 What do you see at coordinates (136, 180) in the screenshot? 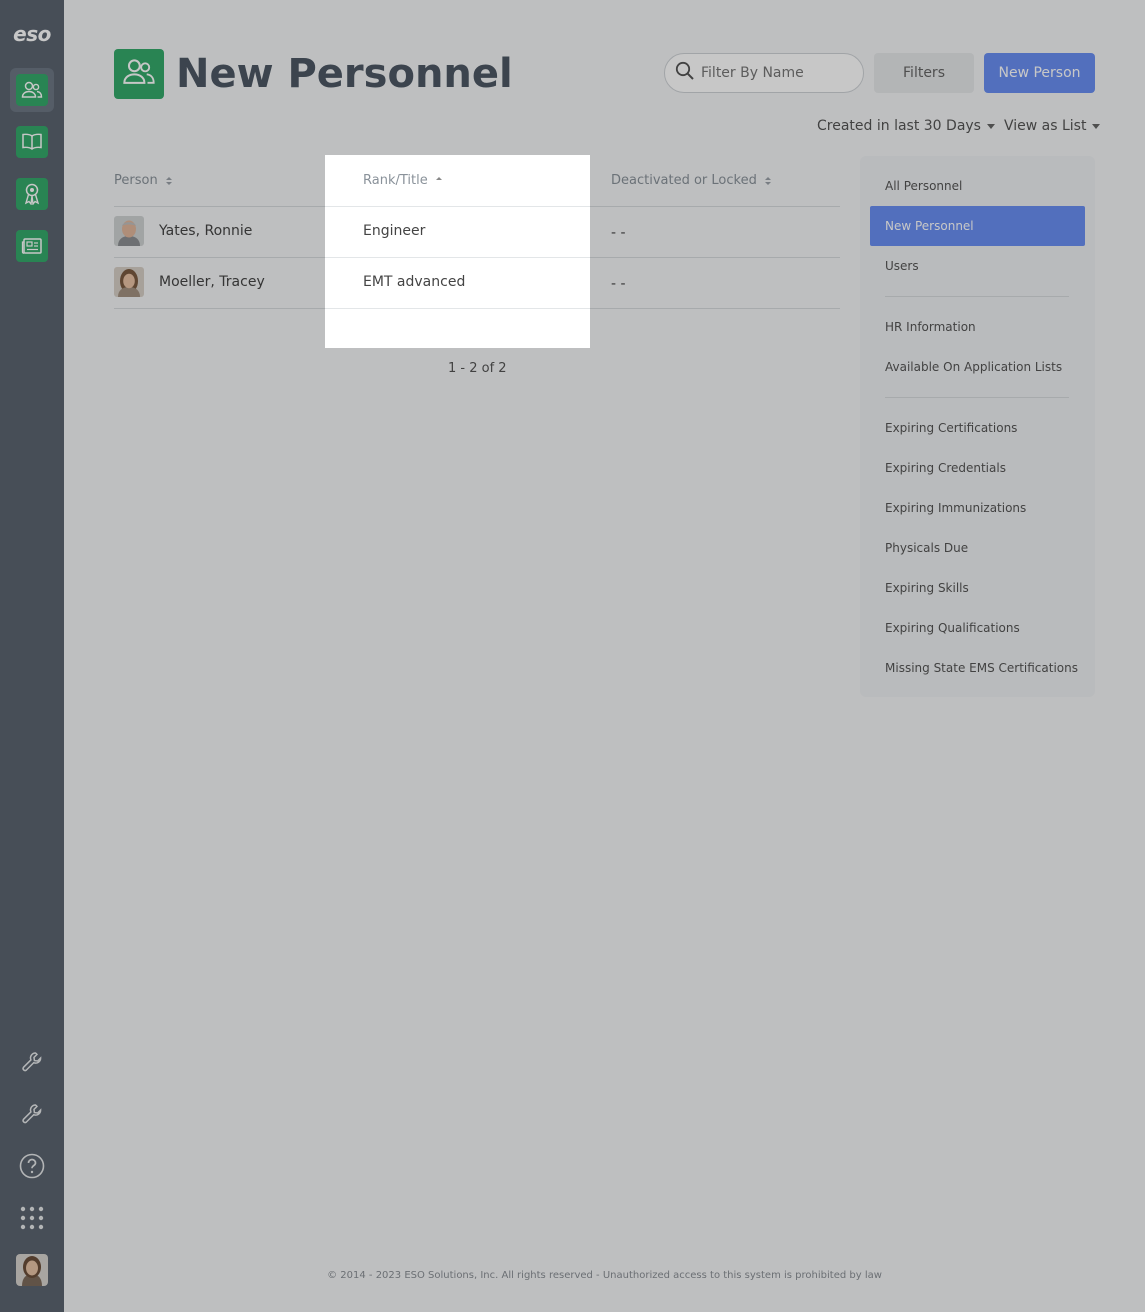
I see `column-header-label: Person` at bounding box center [136, 180].